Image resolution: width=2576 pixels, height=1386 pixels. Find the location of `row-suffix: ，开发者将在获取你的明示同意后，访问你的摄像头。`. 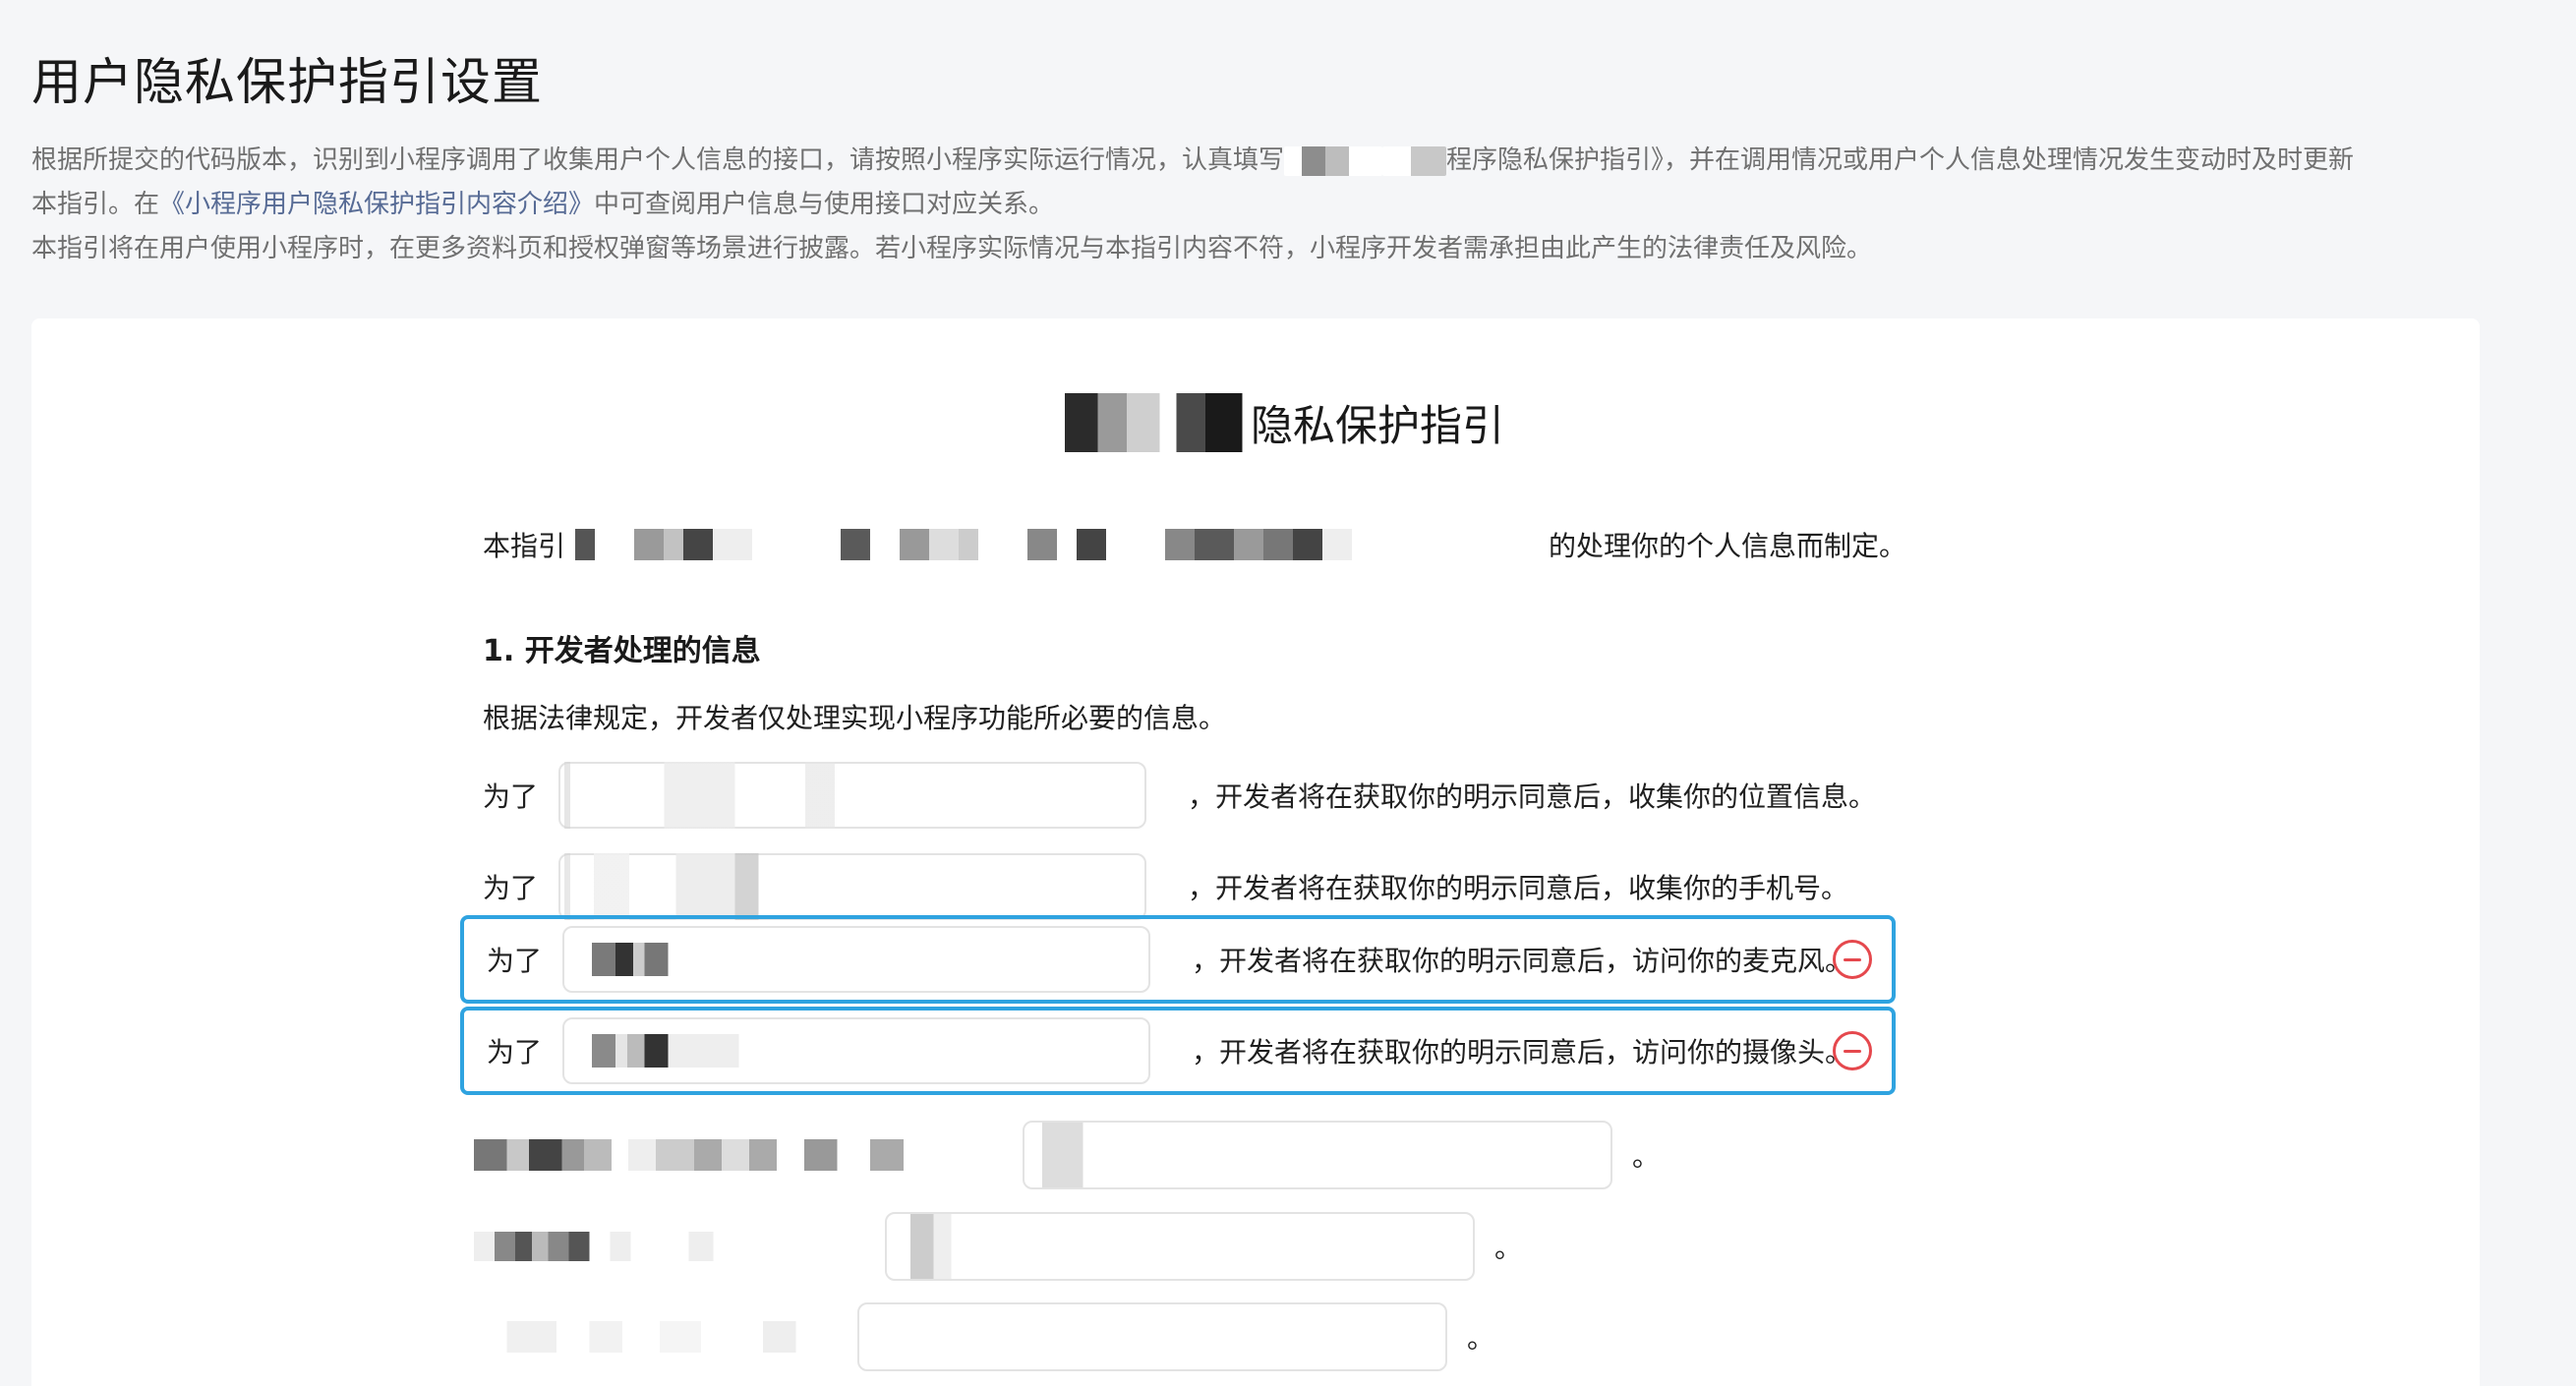

row-suffix: ，开发者将在获取你的明示同意后，访问你的摄像头。 is located at coordinates (1522, 1052).